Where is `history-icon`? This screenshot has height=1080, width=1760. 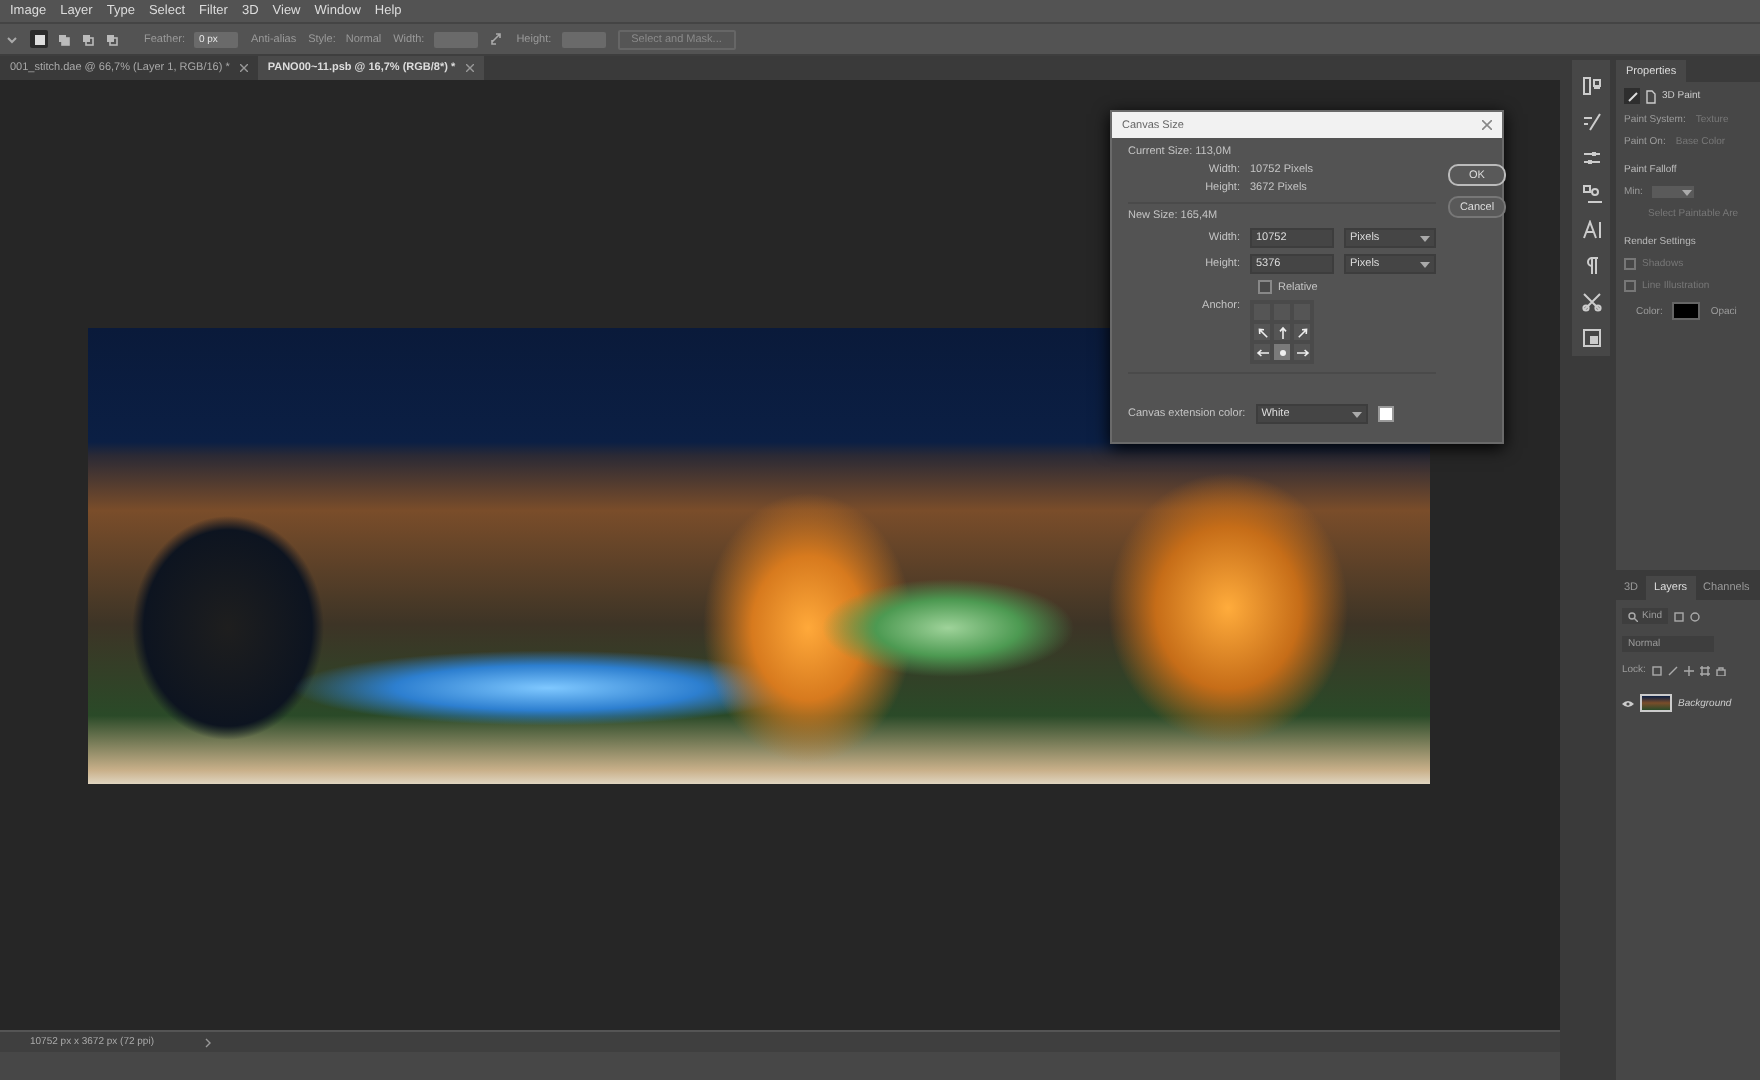
history-icon is located at coordinates (1591, 86).